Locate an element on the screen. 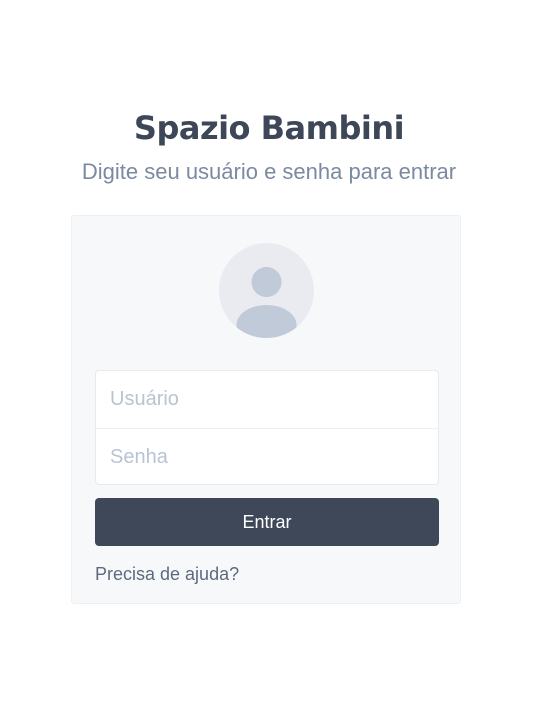  app-title: Spazio Bambini is located at coordinates (269, 128).